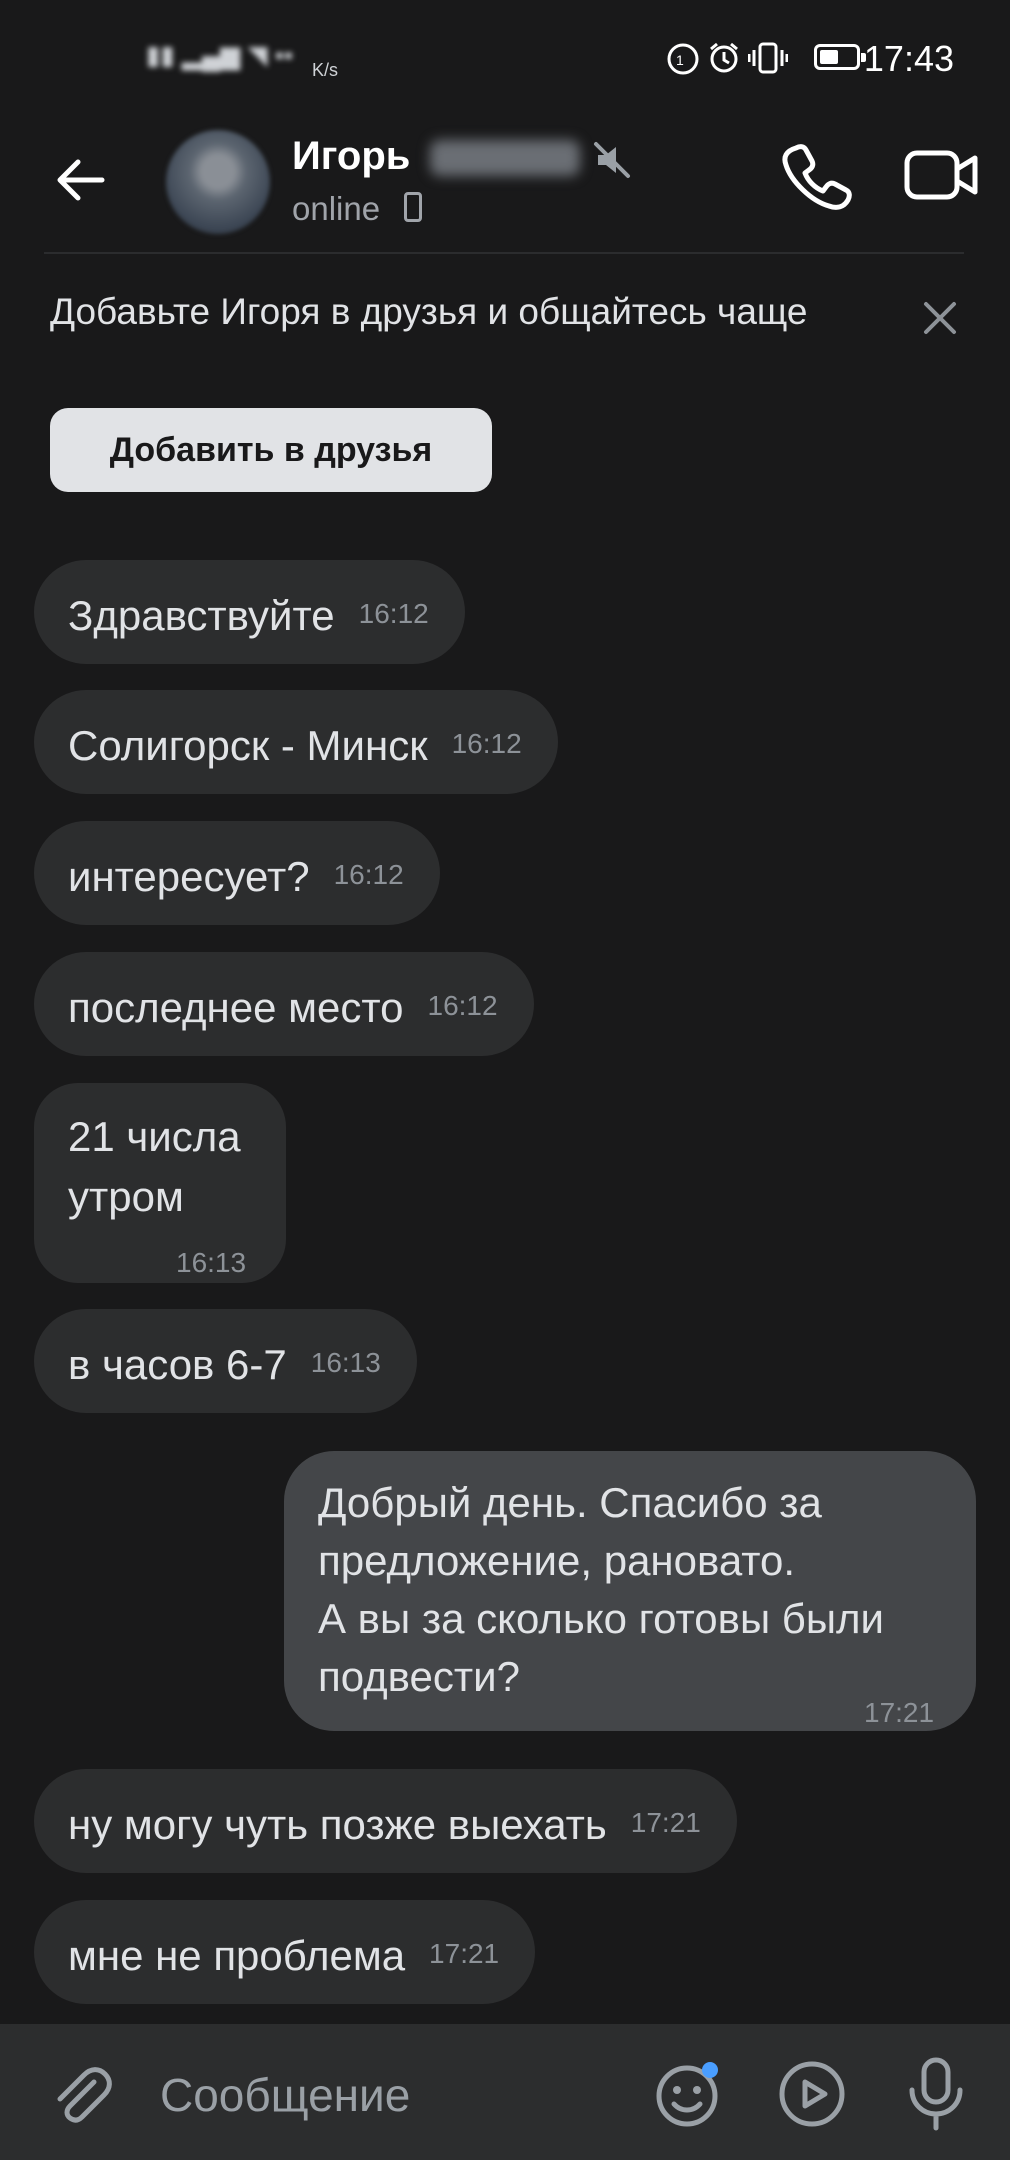  I want to click on message-text: мне не проблема, so click(237, 1955).